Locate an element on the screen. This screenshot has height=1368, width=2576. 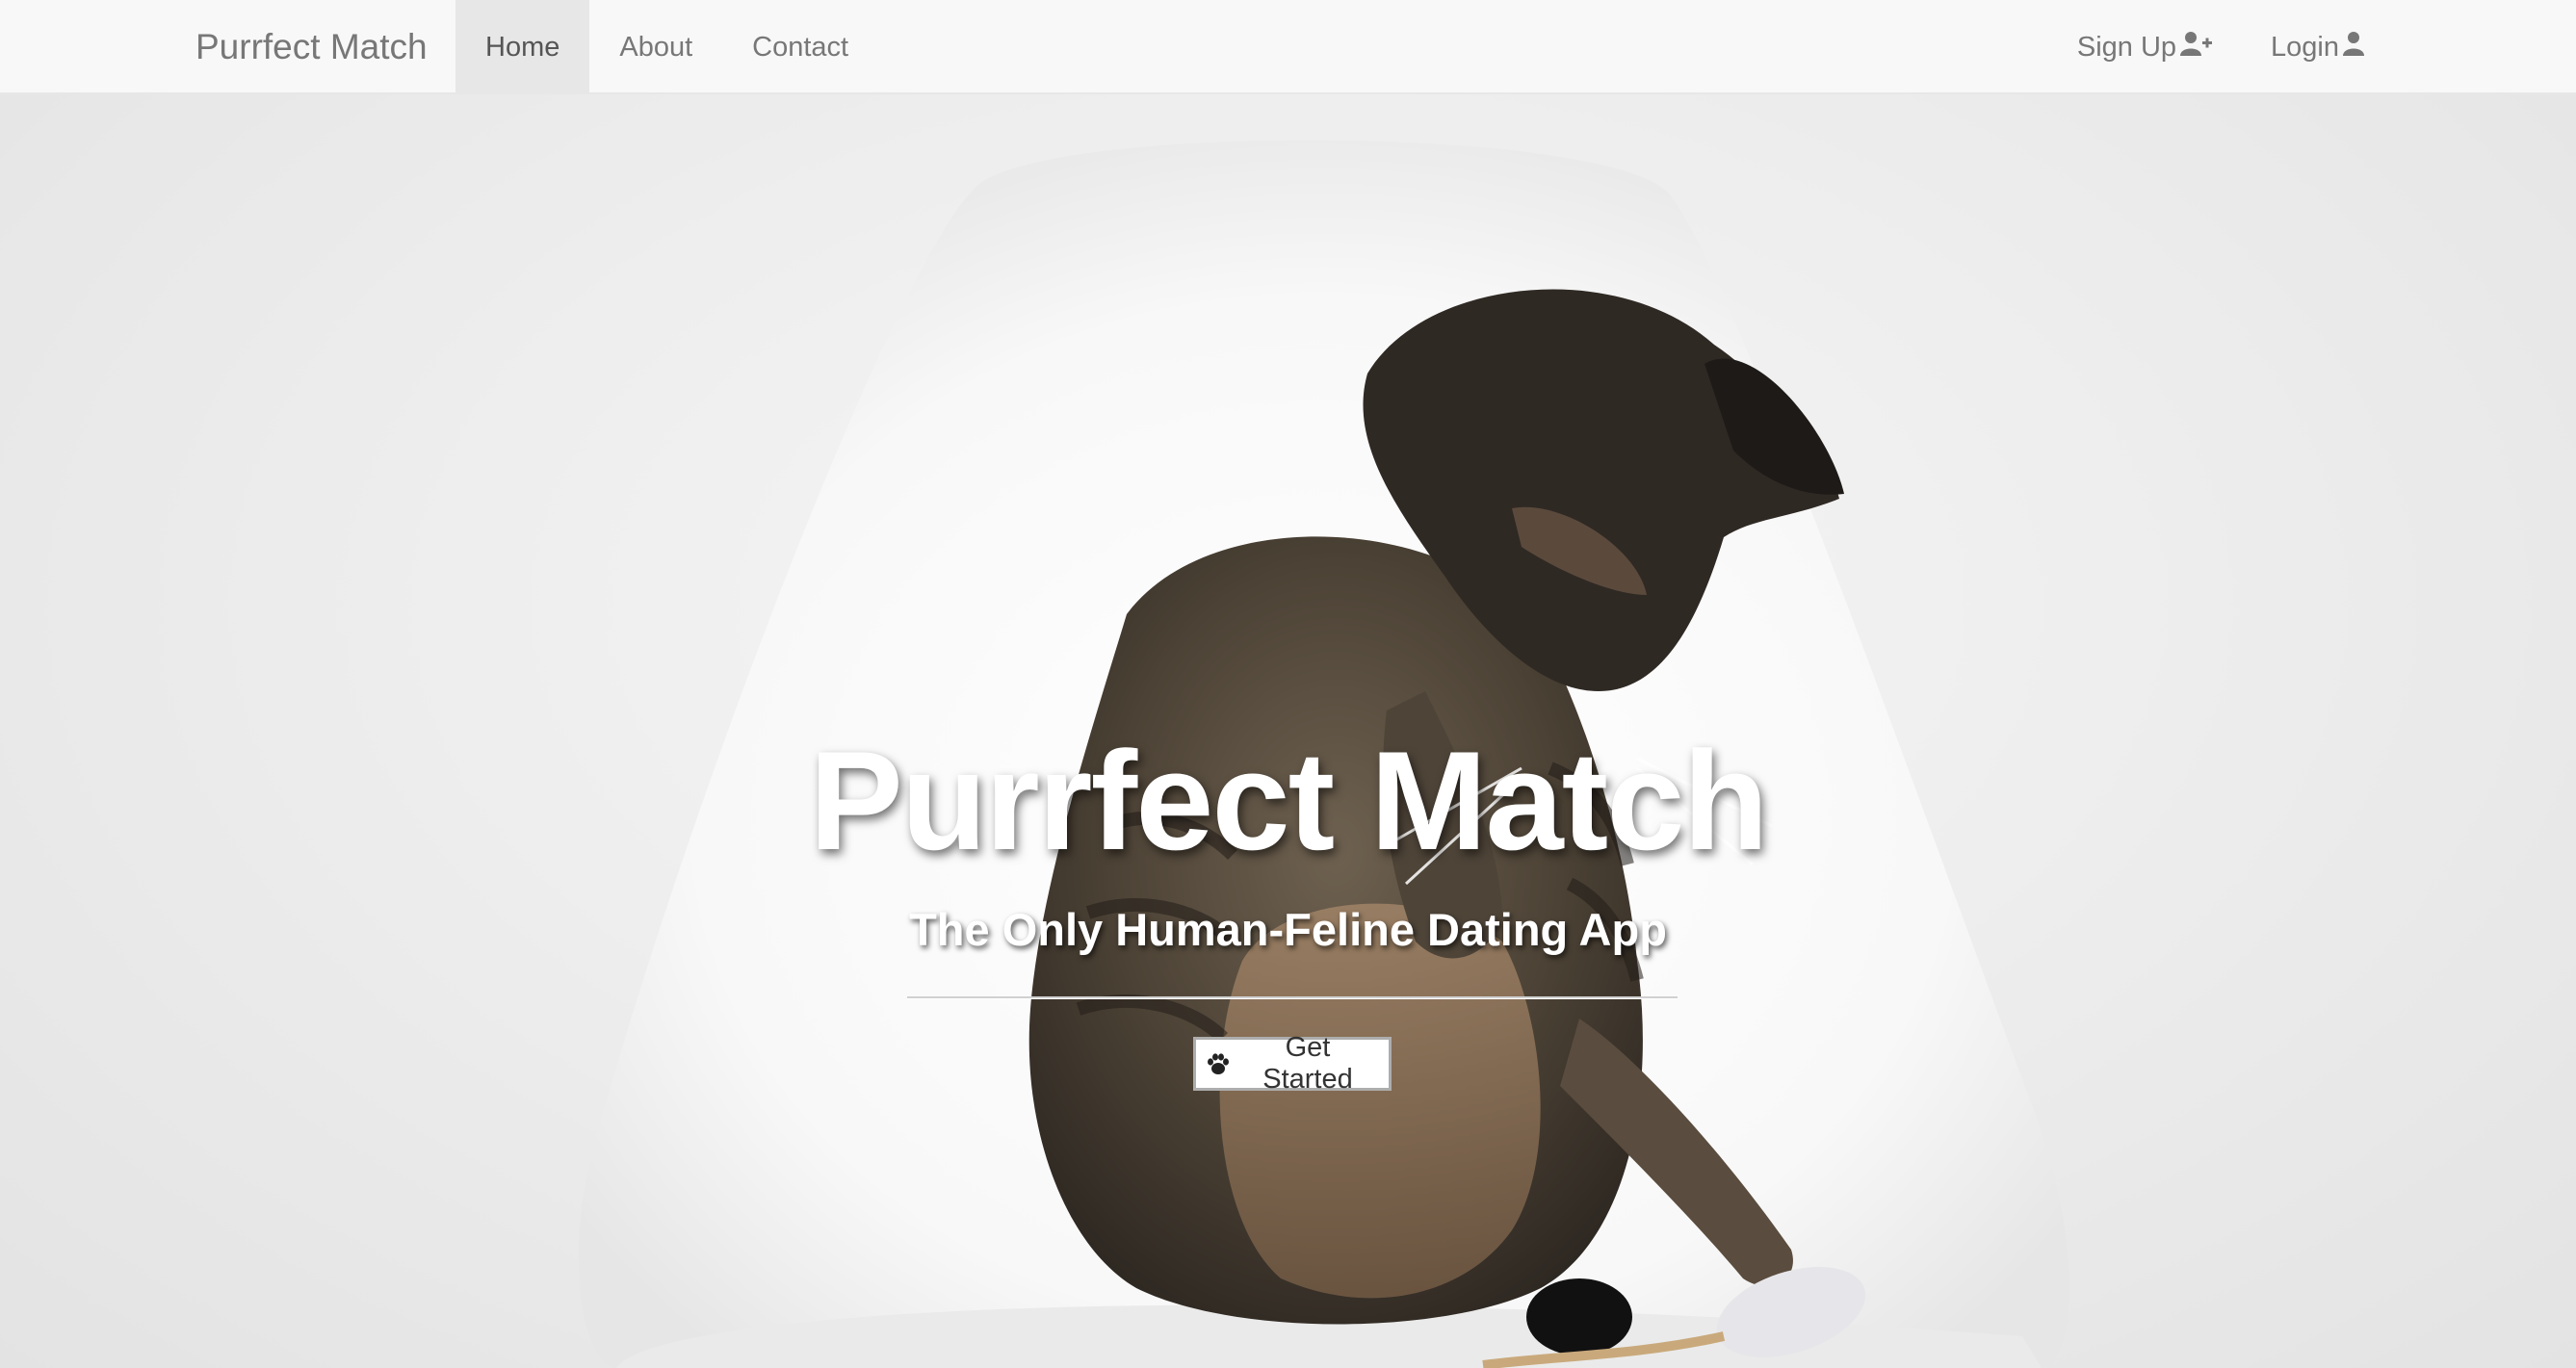
sign-up-label: Sign Up is located at coordinates (2126, 47).